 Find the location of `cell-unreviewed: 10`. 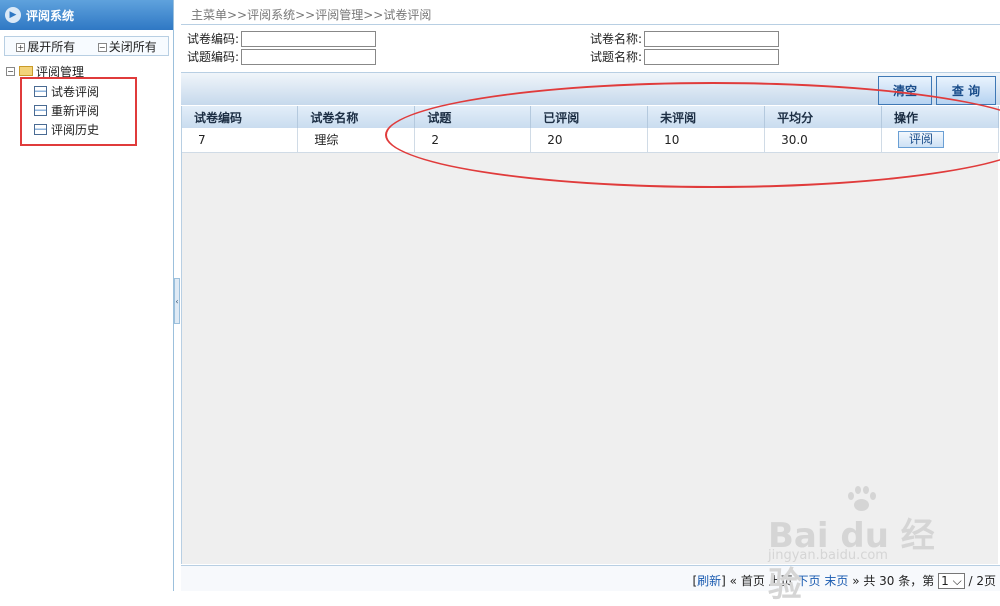

cell-unreviewed: 10 is located at coordinates (706, 140).